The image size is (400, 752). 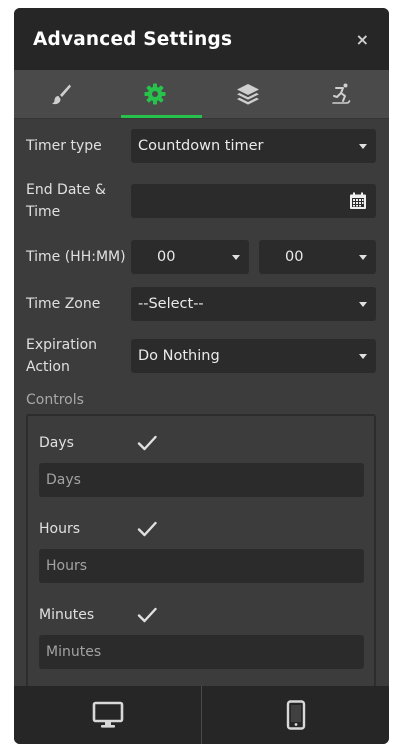 I want to click on close-icon: ×, so click(x=362, y=39).